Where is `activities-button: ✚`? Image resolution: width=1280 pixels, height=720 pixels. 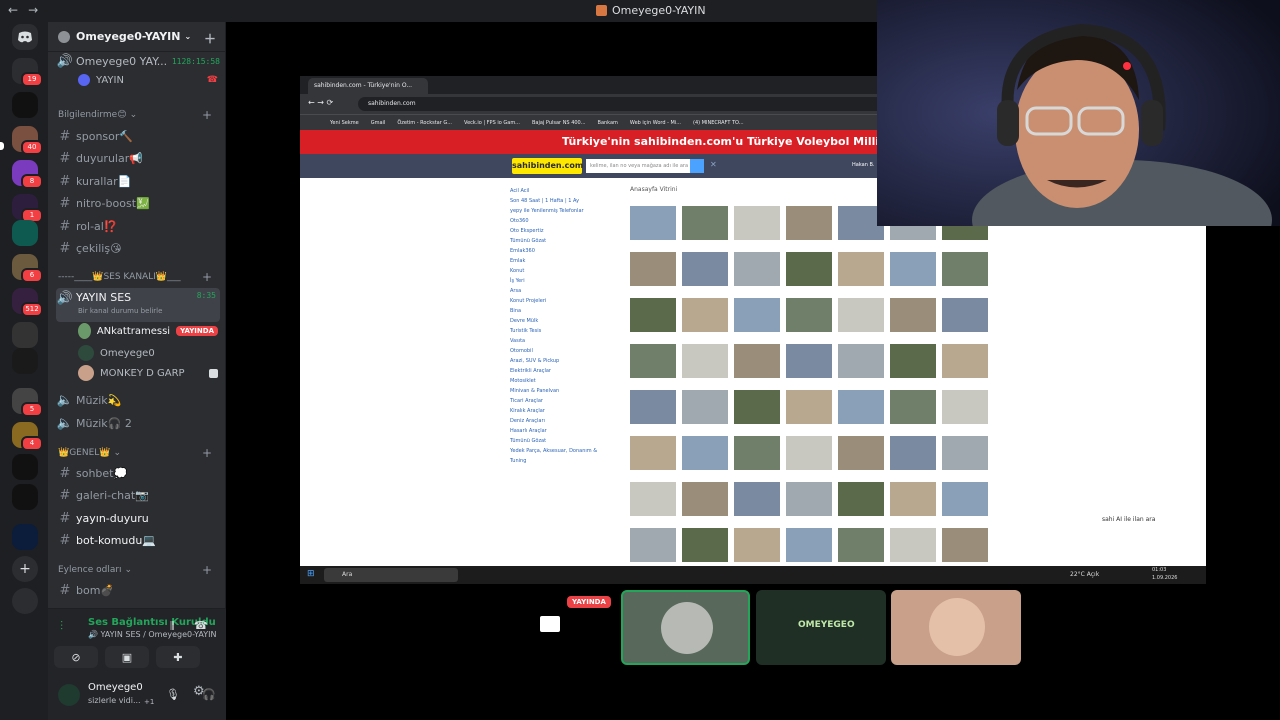 activities-button: ✚ is located at coordinates (178, 657).